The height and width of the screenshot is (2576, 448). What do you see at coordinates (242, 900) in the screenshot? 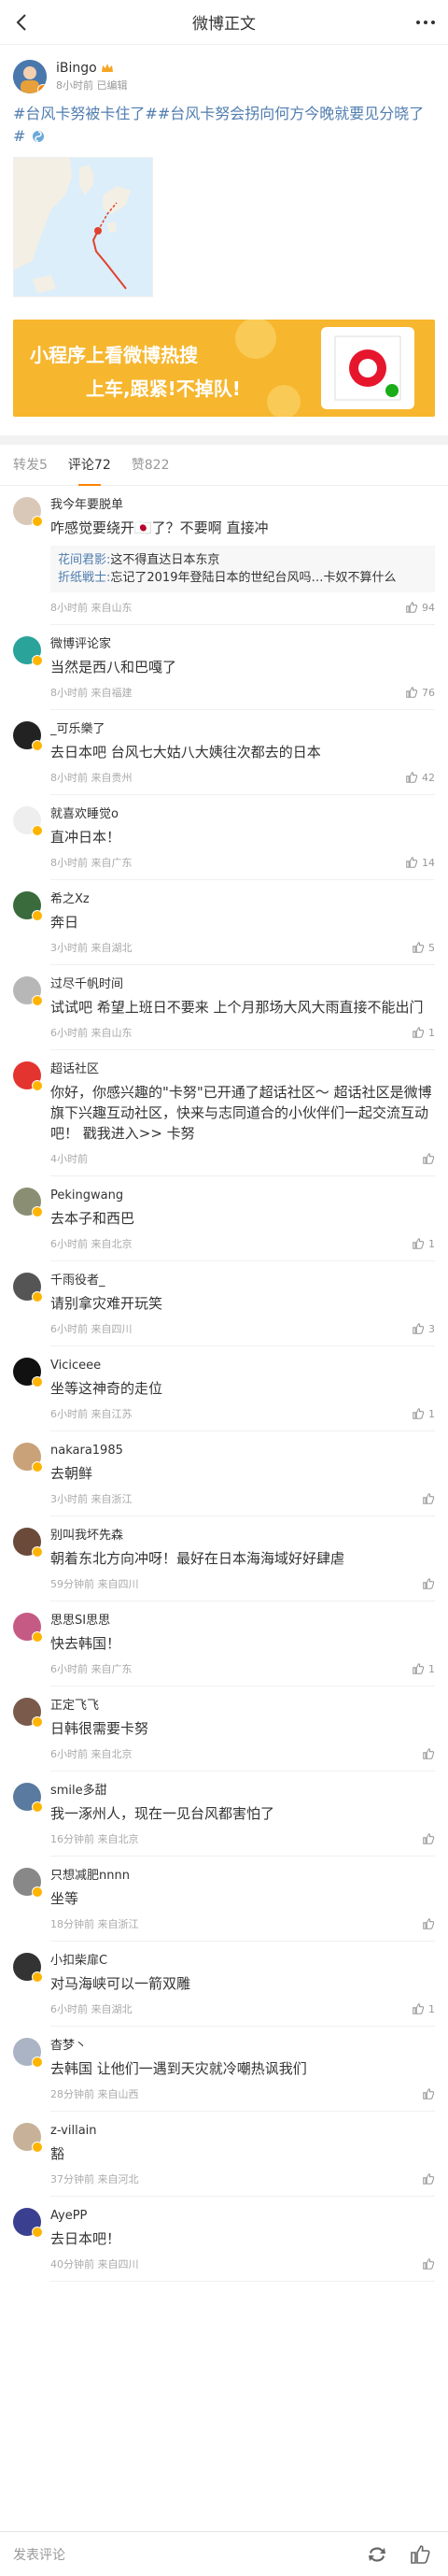
I see `comment-author: 希之Xz` at bounding box center [242, 900].